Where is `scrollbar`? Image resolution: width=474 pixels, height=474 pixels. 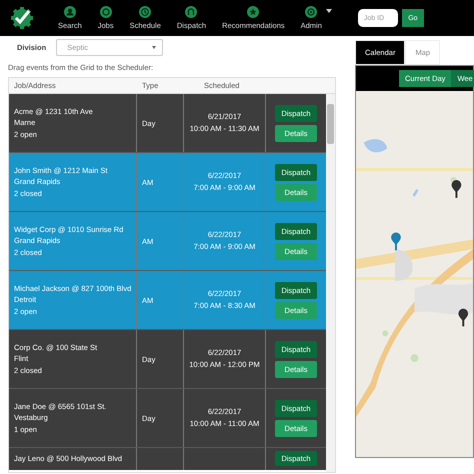 scrollbar is located at coordinates (330, 283).